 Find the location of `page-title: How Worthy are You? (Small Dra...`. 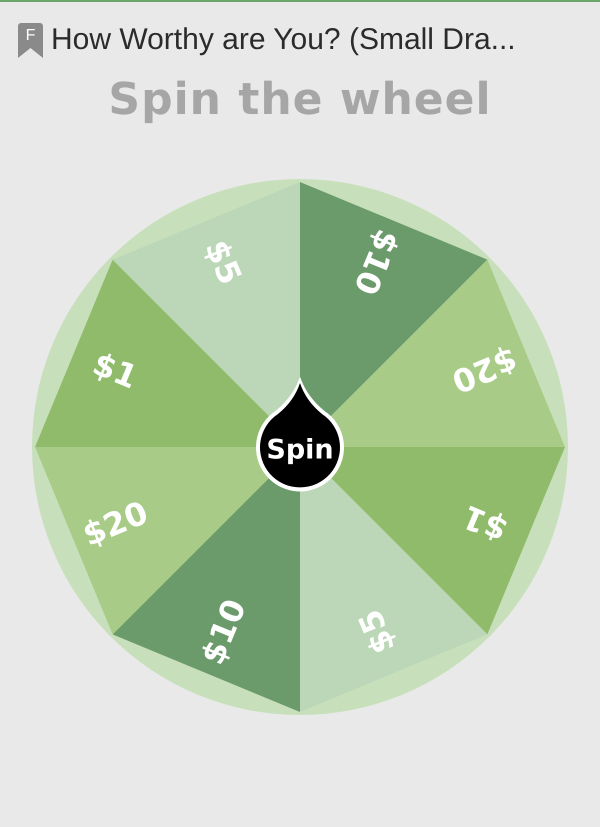

page-title: How Worthy are You? (Small Dra... is located at coordinates (283, 40).